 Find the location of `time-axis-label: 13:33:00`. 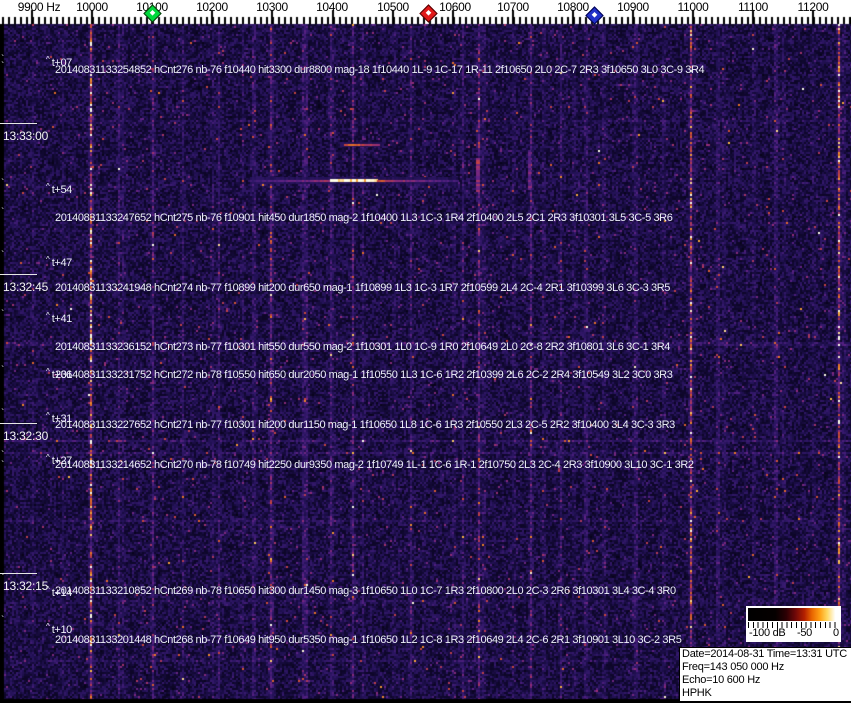

time-axis-label: 13:33:00 is located at coordinates (26, 136).